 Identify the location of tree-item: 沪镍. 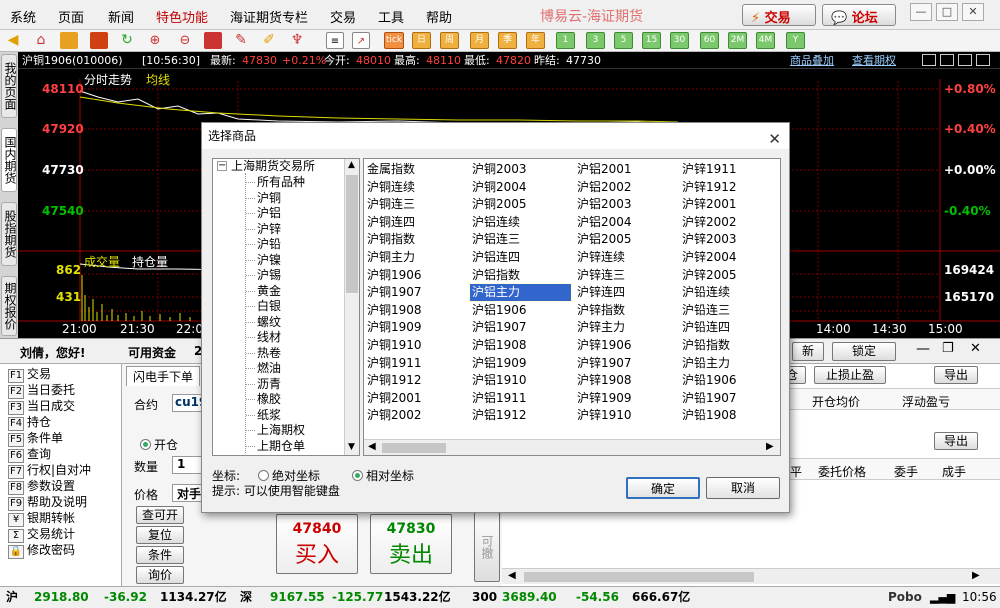
(269, 260).